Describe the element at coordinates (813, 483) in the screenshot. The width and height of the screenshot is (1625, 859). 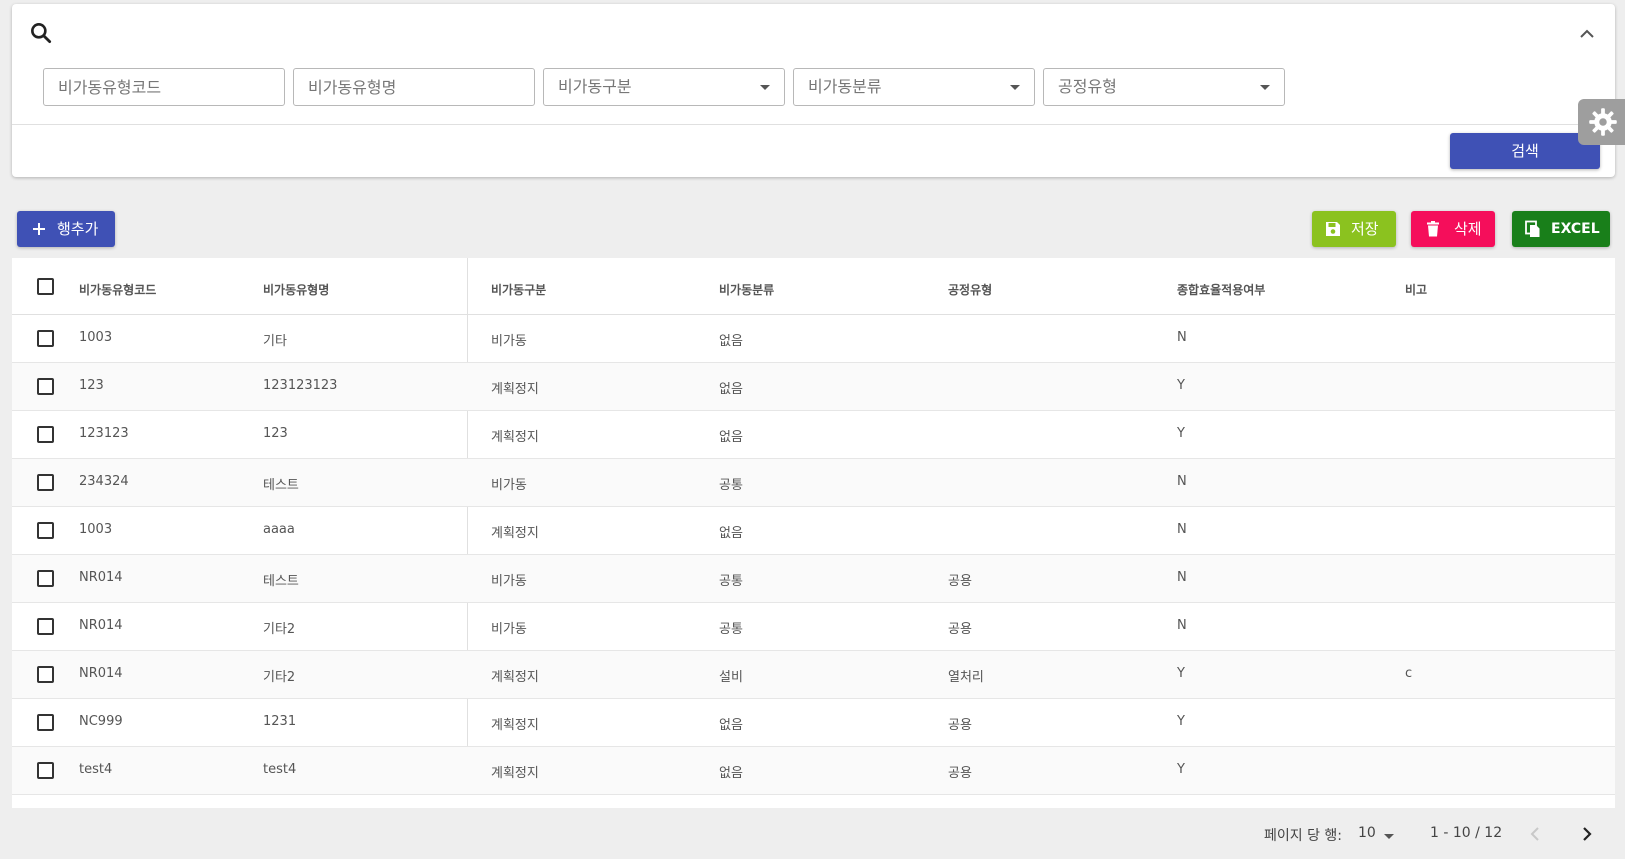
I see `table-row: 234324 테스트 비가동 공통 N` at that location.